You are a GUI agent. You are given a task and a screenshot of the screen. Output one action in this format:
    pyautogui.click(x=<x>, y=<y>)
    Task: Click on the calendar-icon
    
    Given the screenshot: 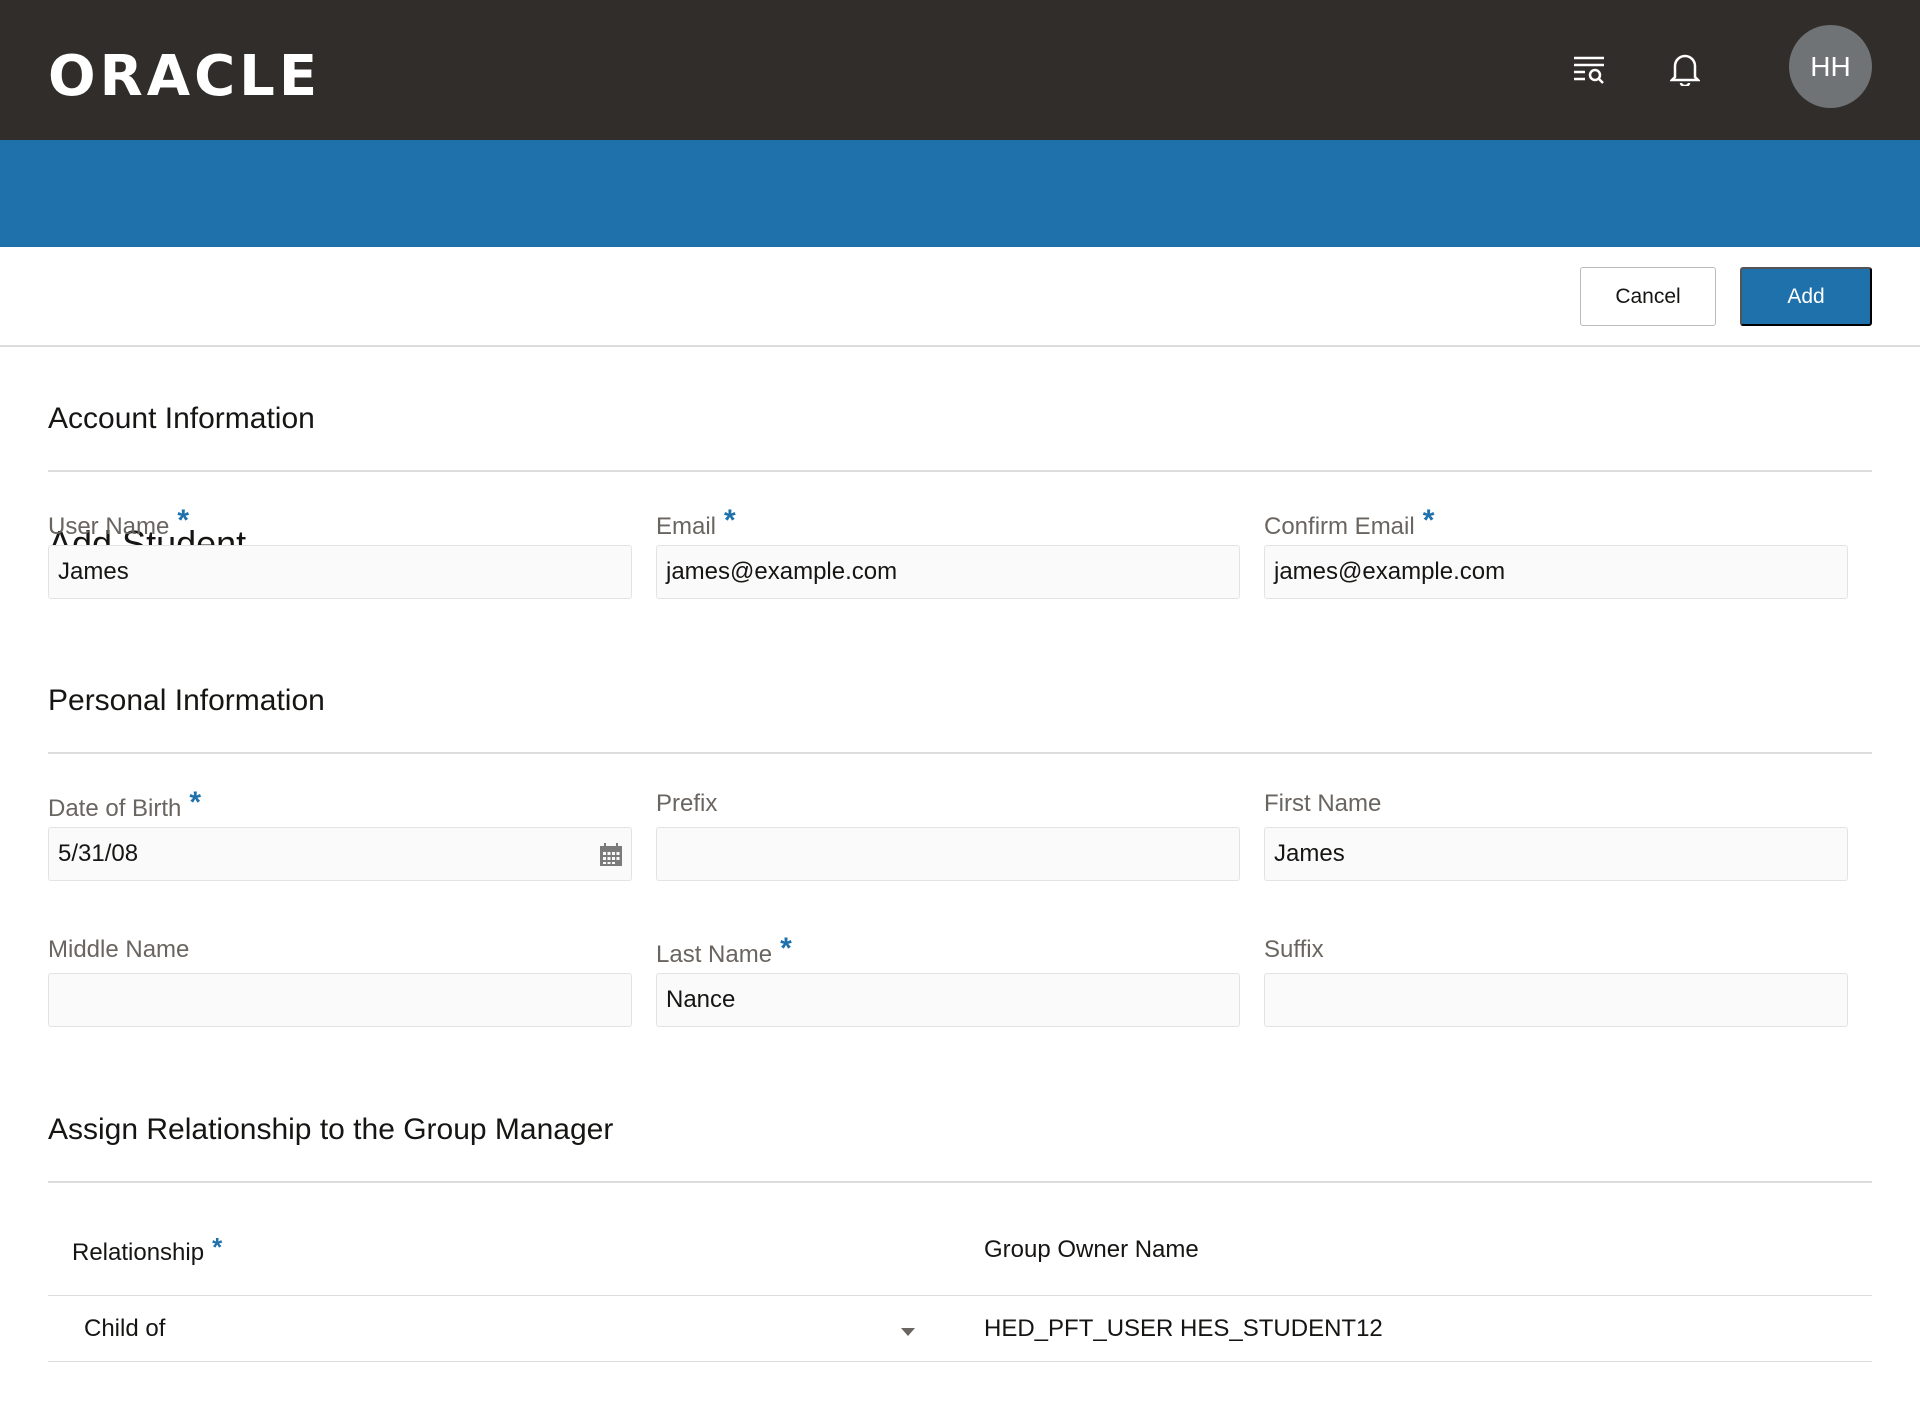 What is the action you would take?
    pyautogui.click(x=611, y=855)
    